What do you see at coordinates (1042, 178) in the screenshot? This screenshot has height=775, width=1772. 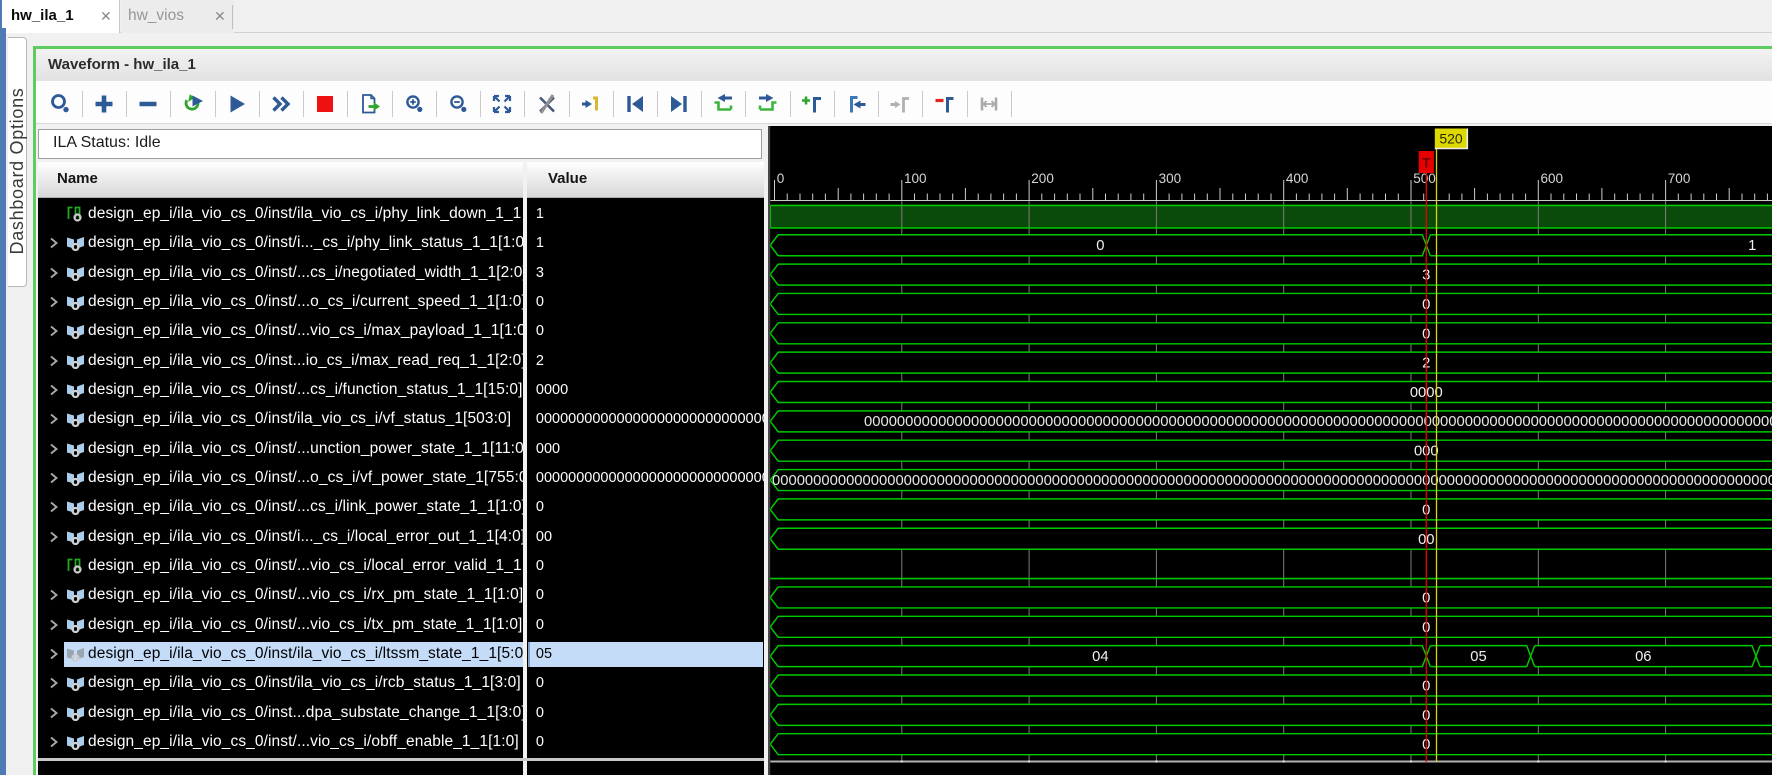 I see `svg-text: 200` at bounding box center [1042, 178].